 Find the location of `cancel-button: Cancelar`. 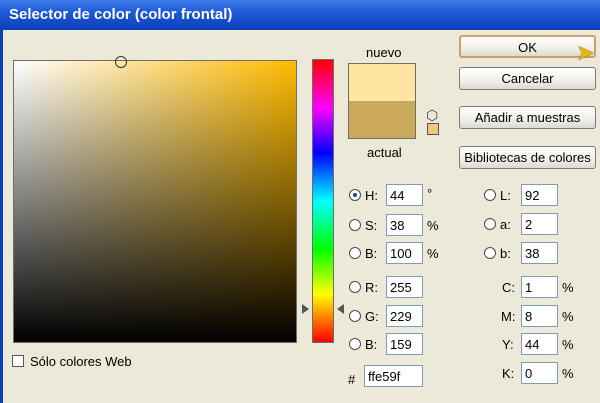

cancel-button: Cancelar is located at coordinates (527, 78).